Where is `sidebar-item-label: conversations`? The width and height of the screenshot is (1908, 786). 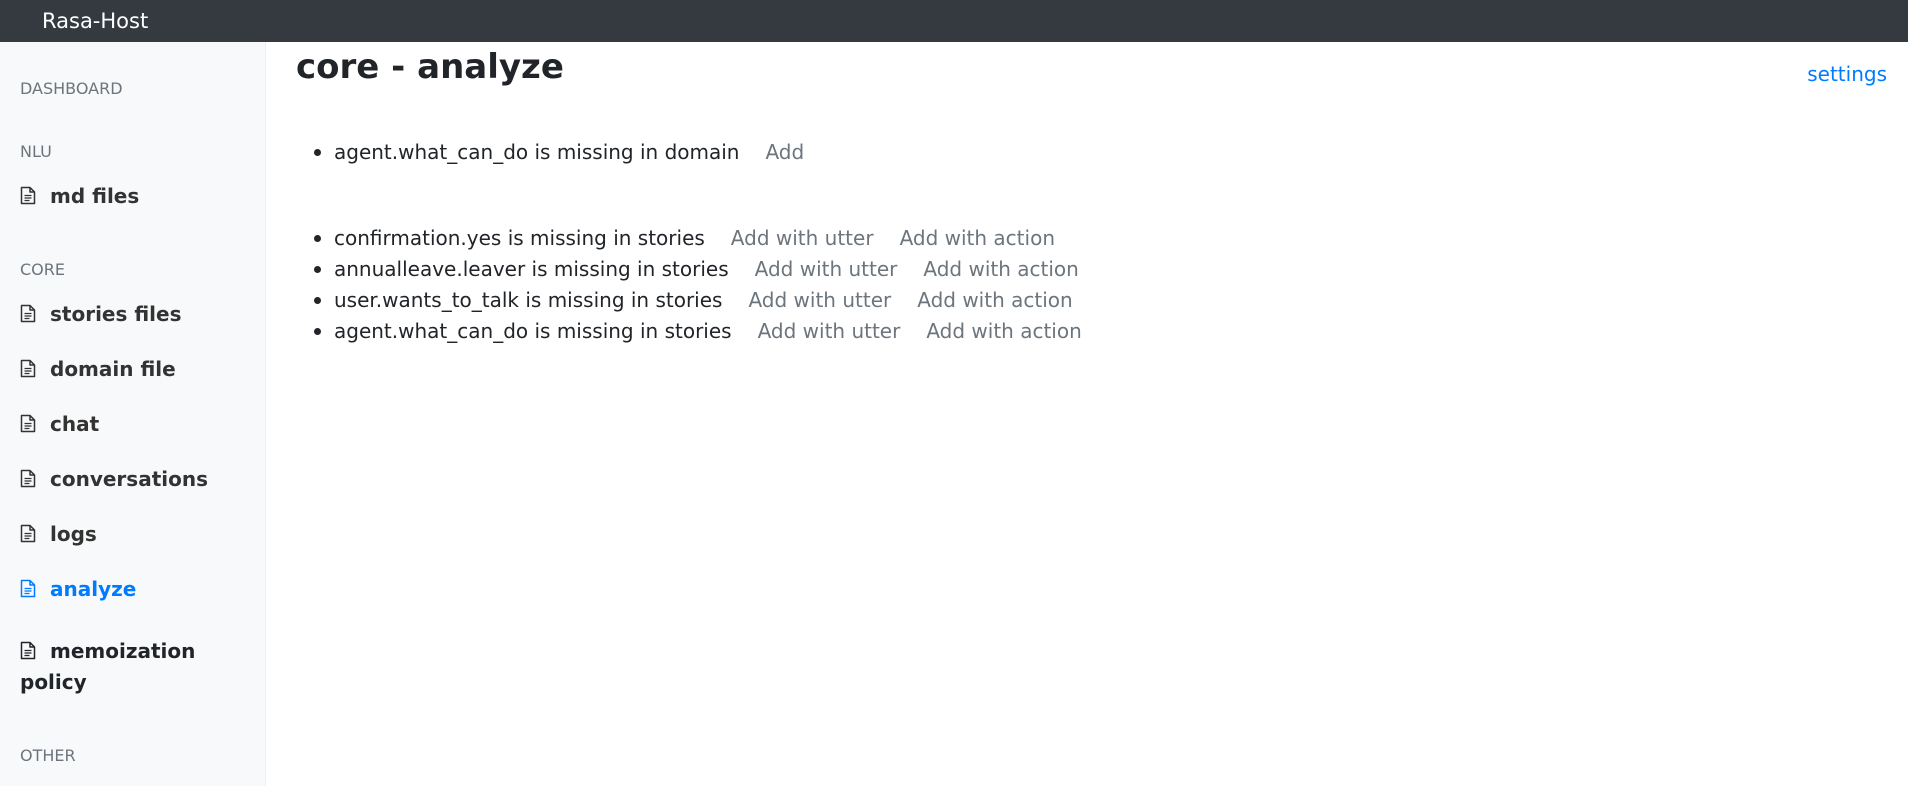
sidebar-item-label: conversations is located at coordinates (129, 479).